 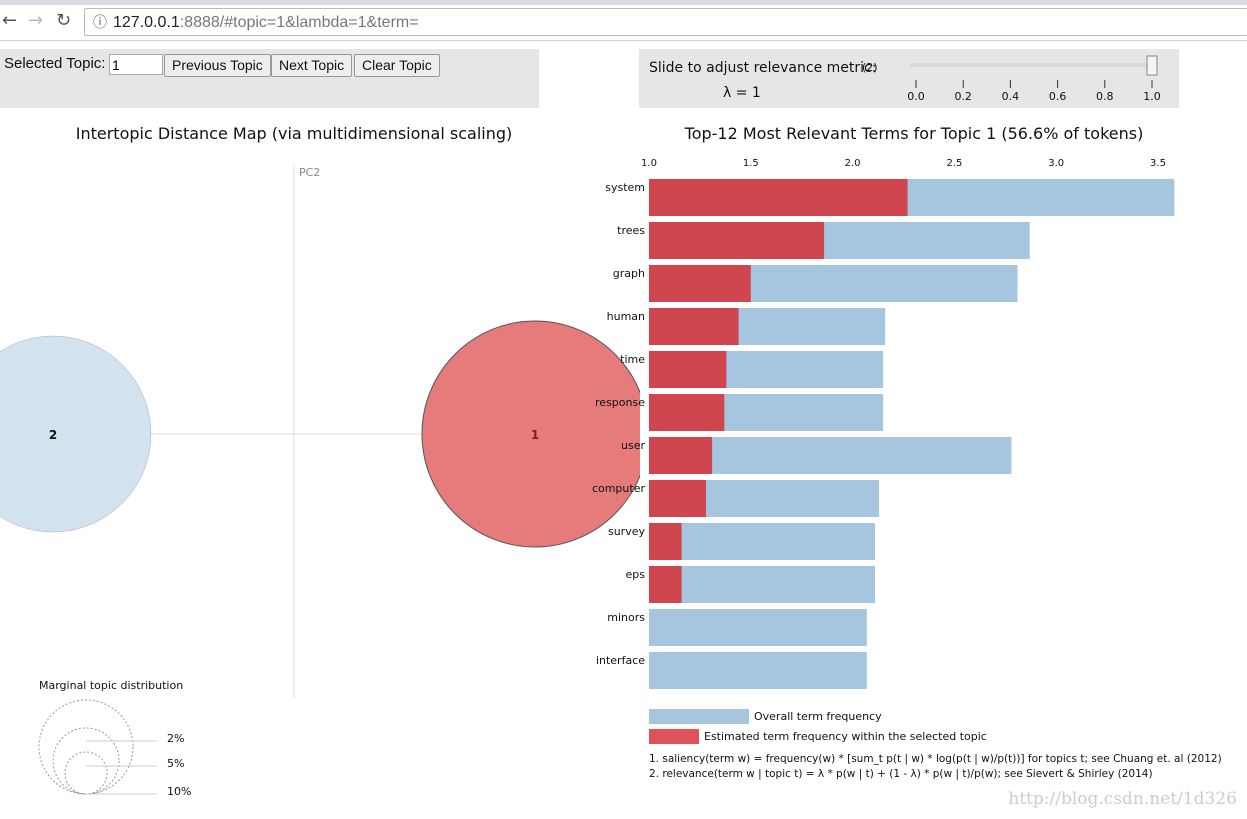 I want to click on legend-title: Marginal topic distribution, so click(x=111, y=685).